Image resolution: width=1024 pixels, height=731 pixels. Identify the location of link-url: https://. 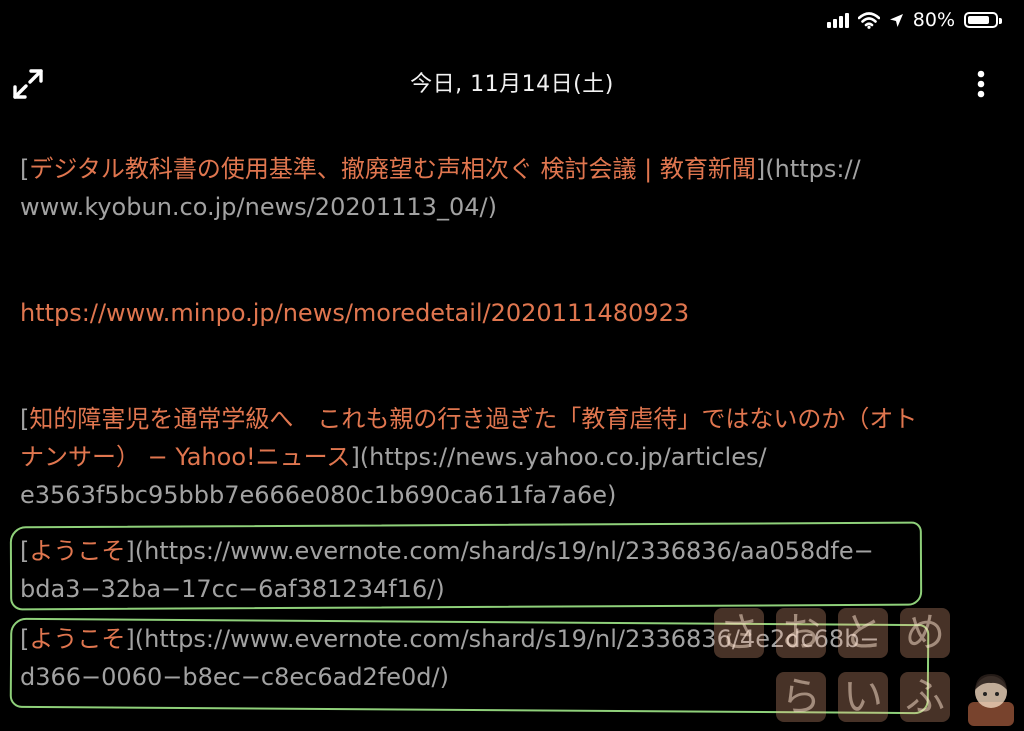
(818, 169).